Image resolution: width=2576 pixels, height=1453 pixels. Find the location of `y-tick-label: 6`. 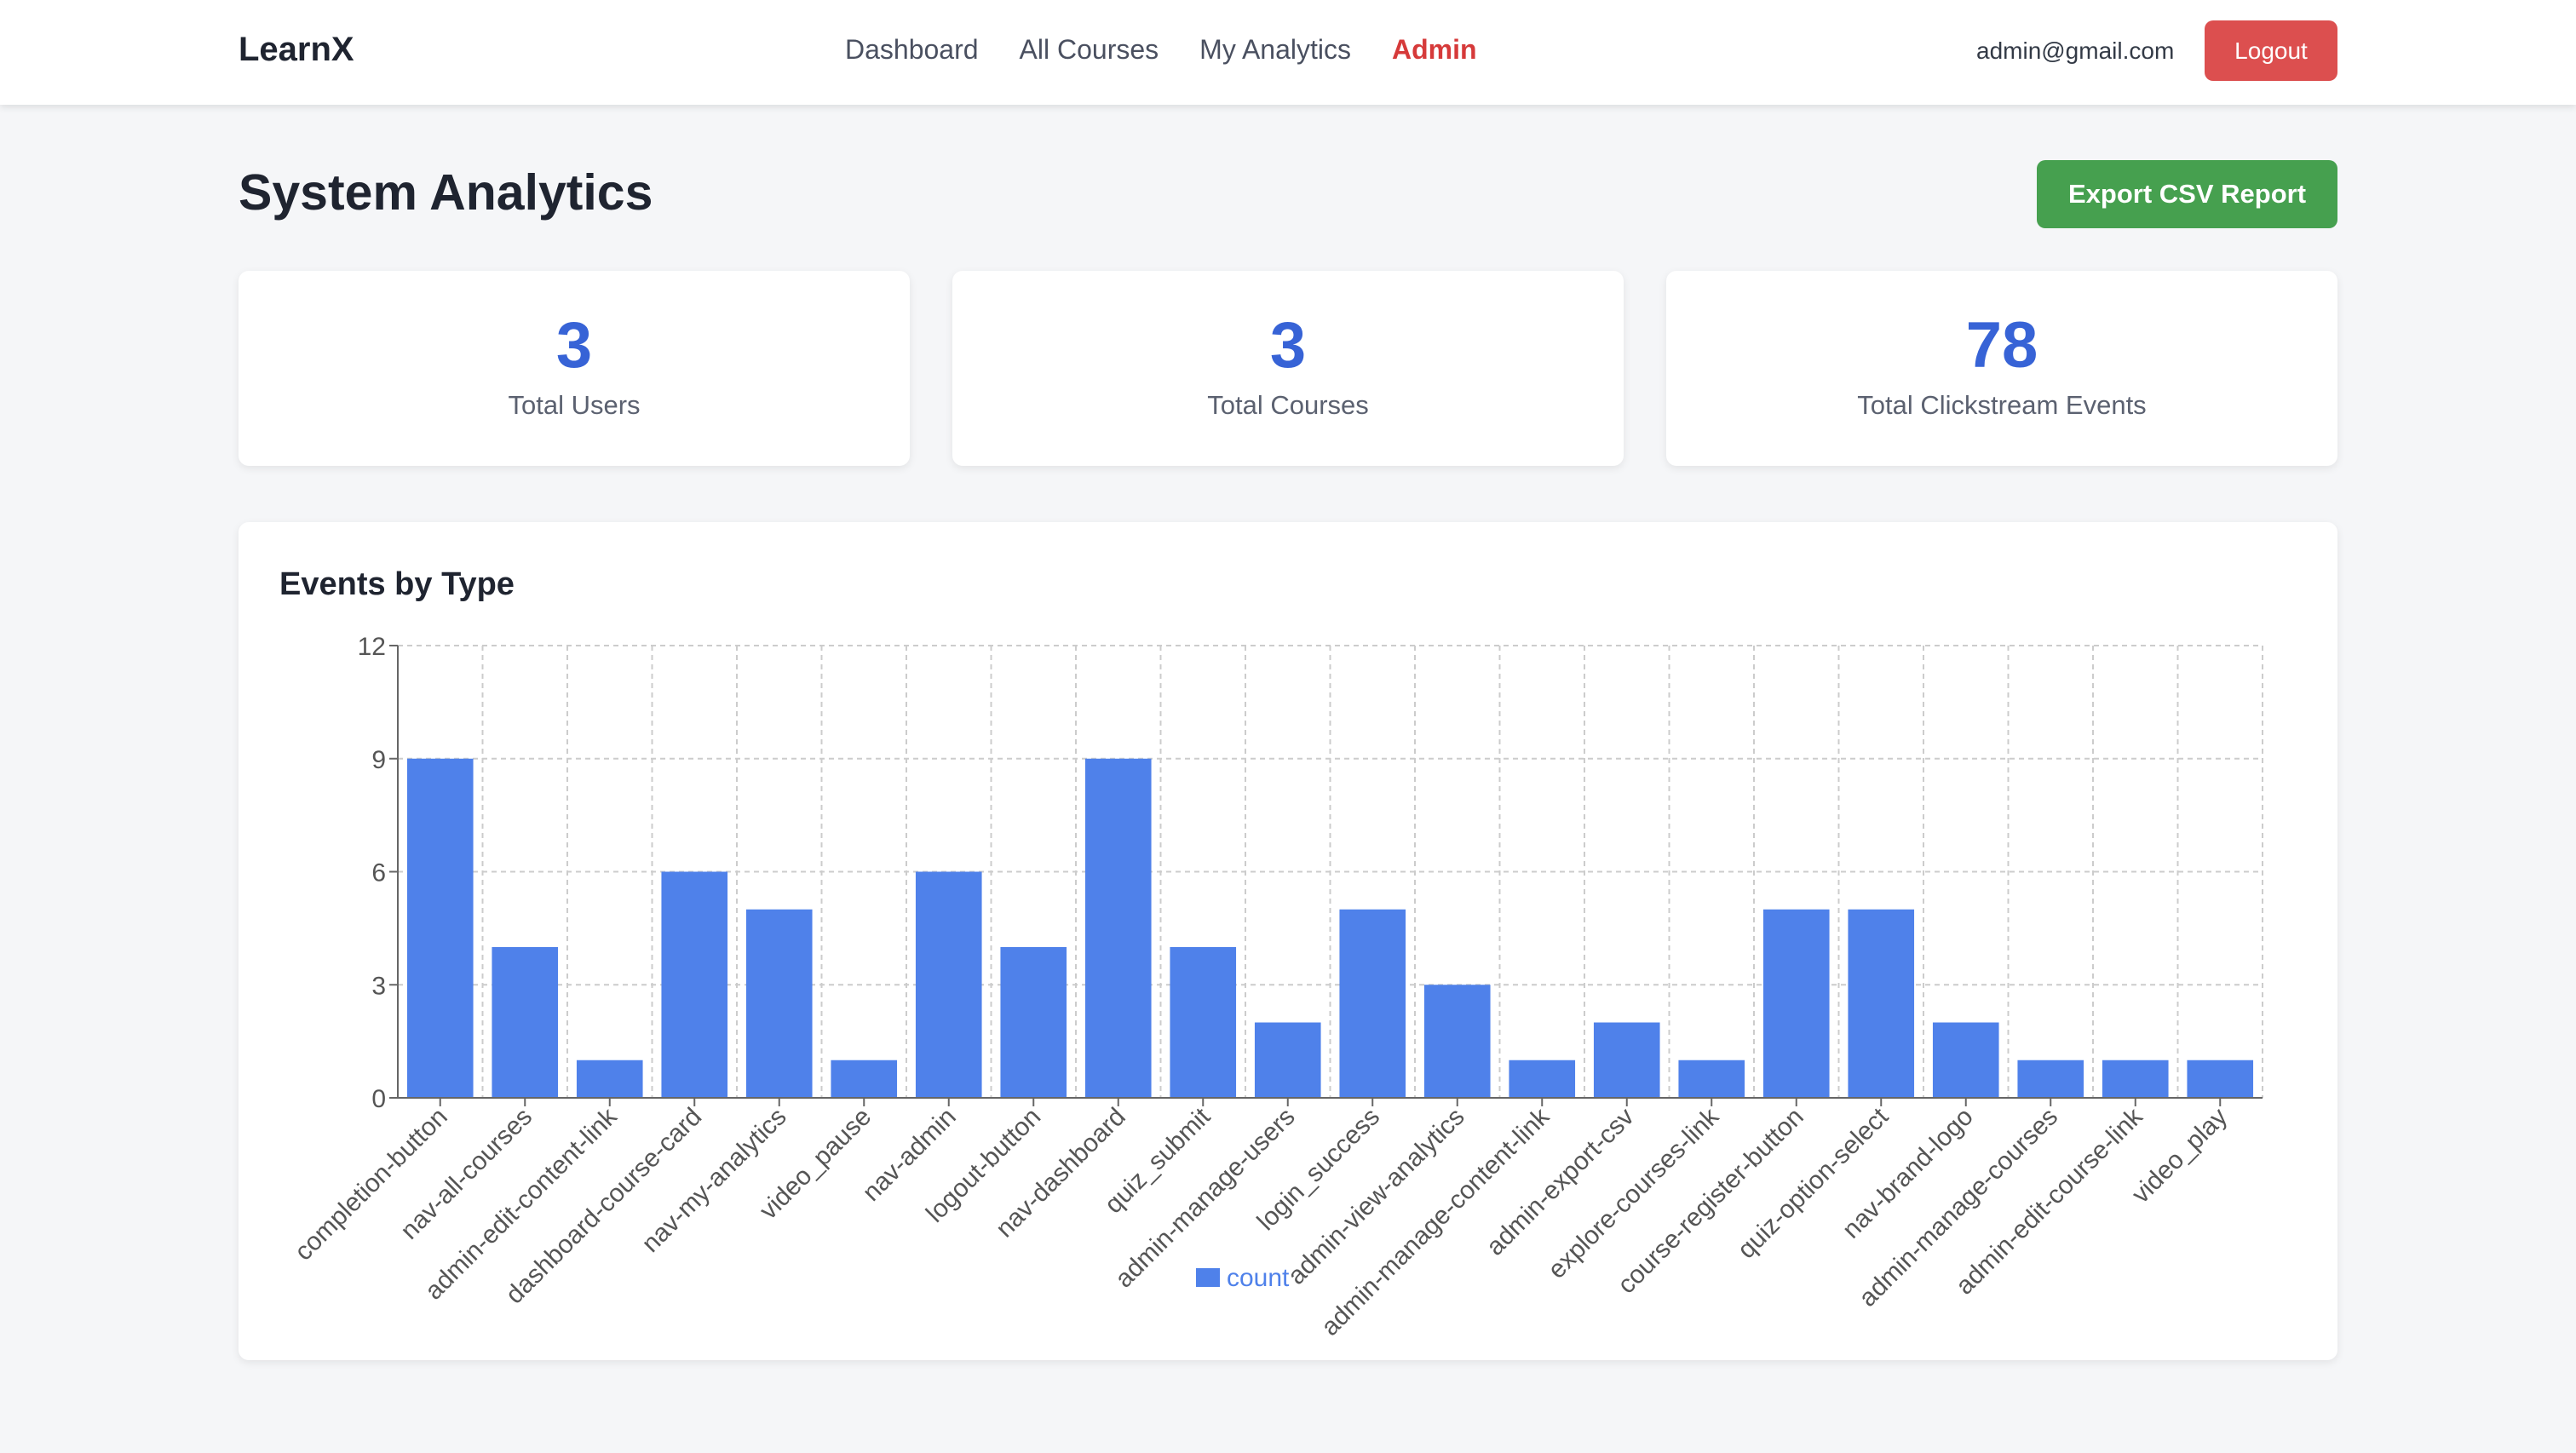

y-tick-label: 6 is located at coordinates (379, 873).